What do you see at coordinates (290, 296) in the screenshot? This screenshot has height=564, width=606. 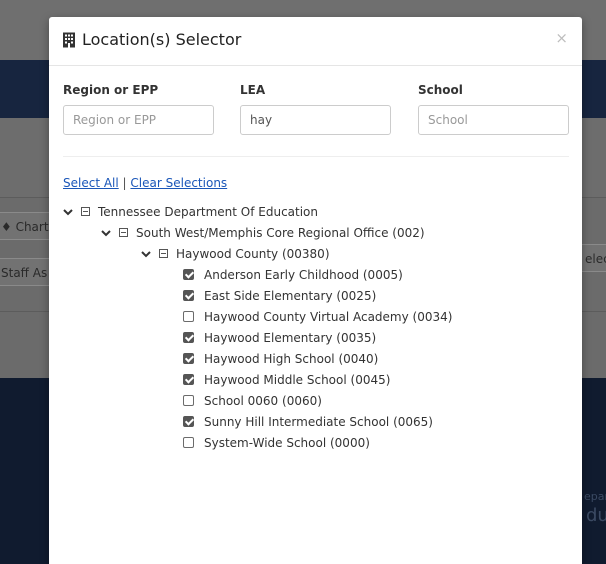 I see `school-label: East Side Elementary (0025)` at bounding box center [290, 296].